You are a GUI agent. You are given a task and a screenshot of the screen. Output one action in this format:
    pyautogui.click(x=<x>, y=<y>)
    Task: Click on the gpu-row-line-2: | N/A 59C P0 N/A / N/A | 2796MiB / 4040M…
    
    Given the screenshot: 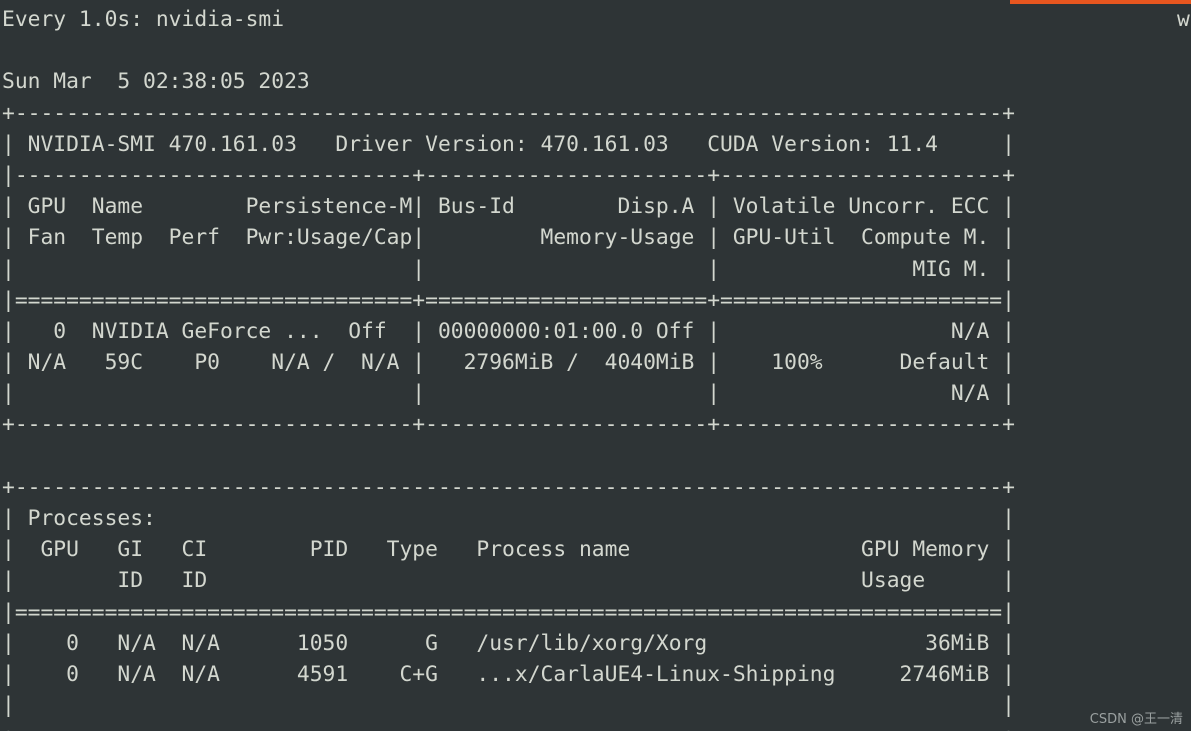 What is the action you would take?
    pyautogui.click(x=508, y=363)
    